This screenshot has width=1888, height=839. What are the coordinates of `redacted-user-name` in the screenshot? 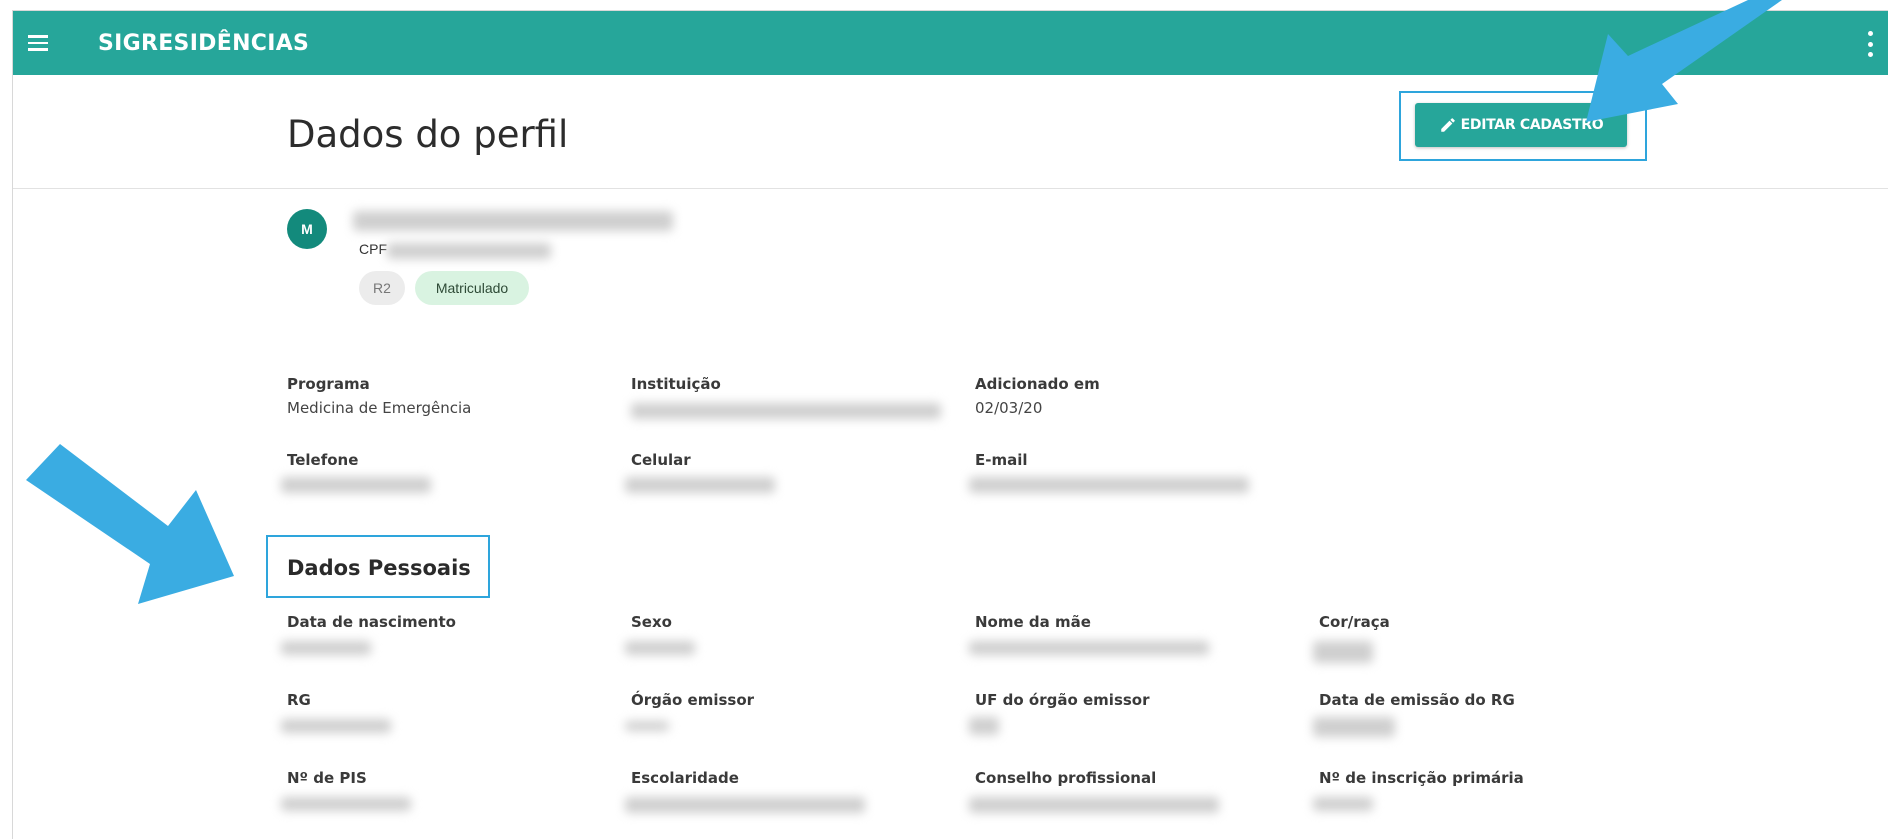 It's located at (513, 221).